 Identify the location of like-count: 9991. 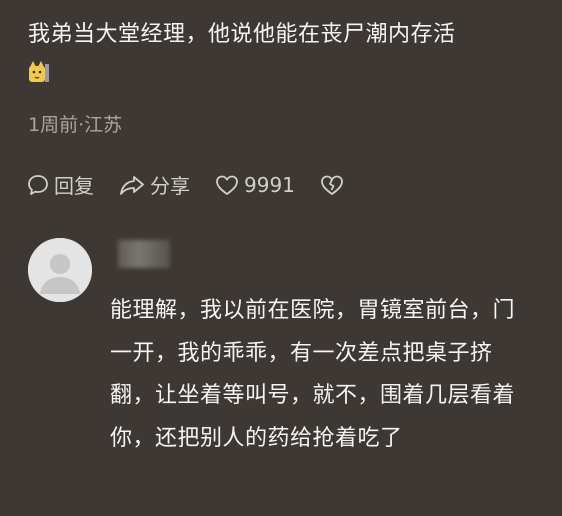
(269, 184).